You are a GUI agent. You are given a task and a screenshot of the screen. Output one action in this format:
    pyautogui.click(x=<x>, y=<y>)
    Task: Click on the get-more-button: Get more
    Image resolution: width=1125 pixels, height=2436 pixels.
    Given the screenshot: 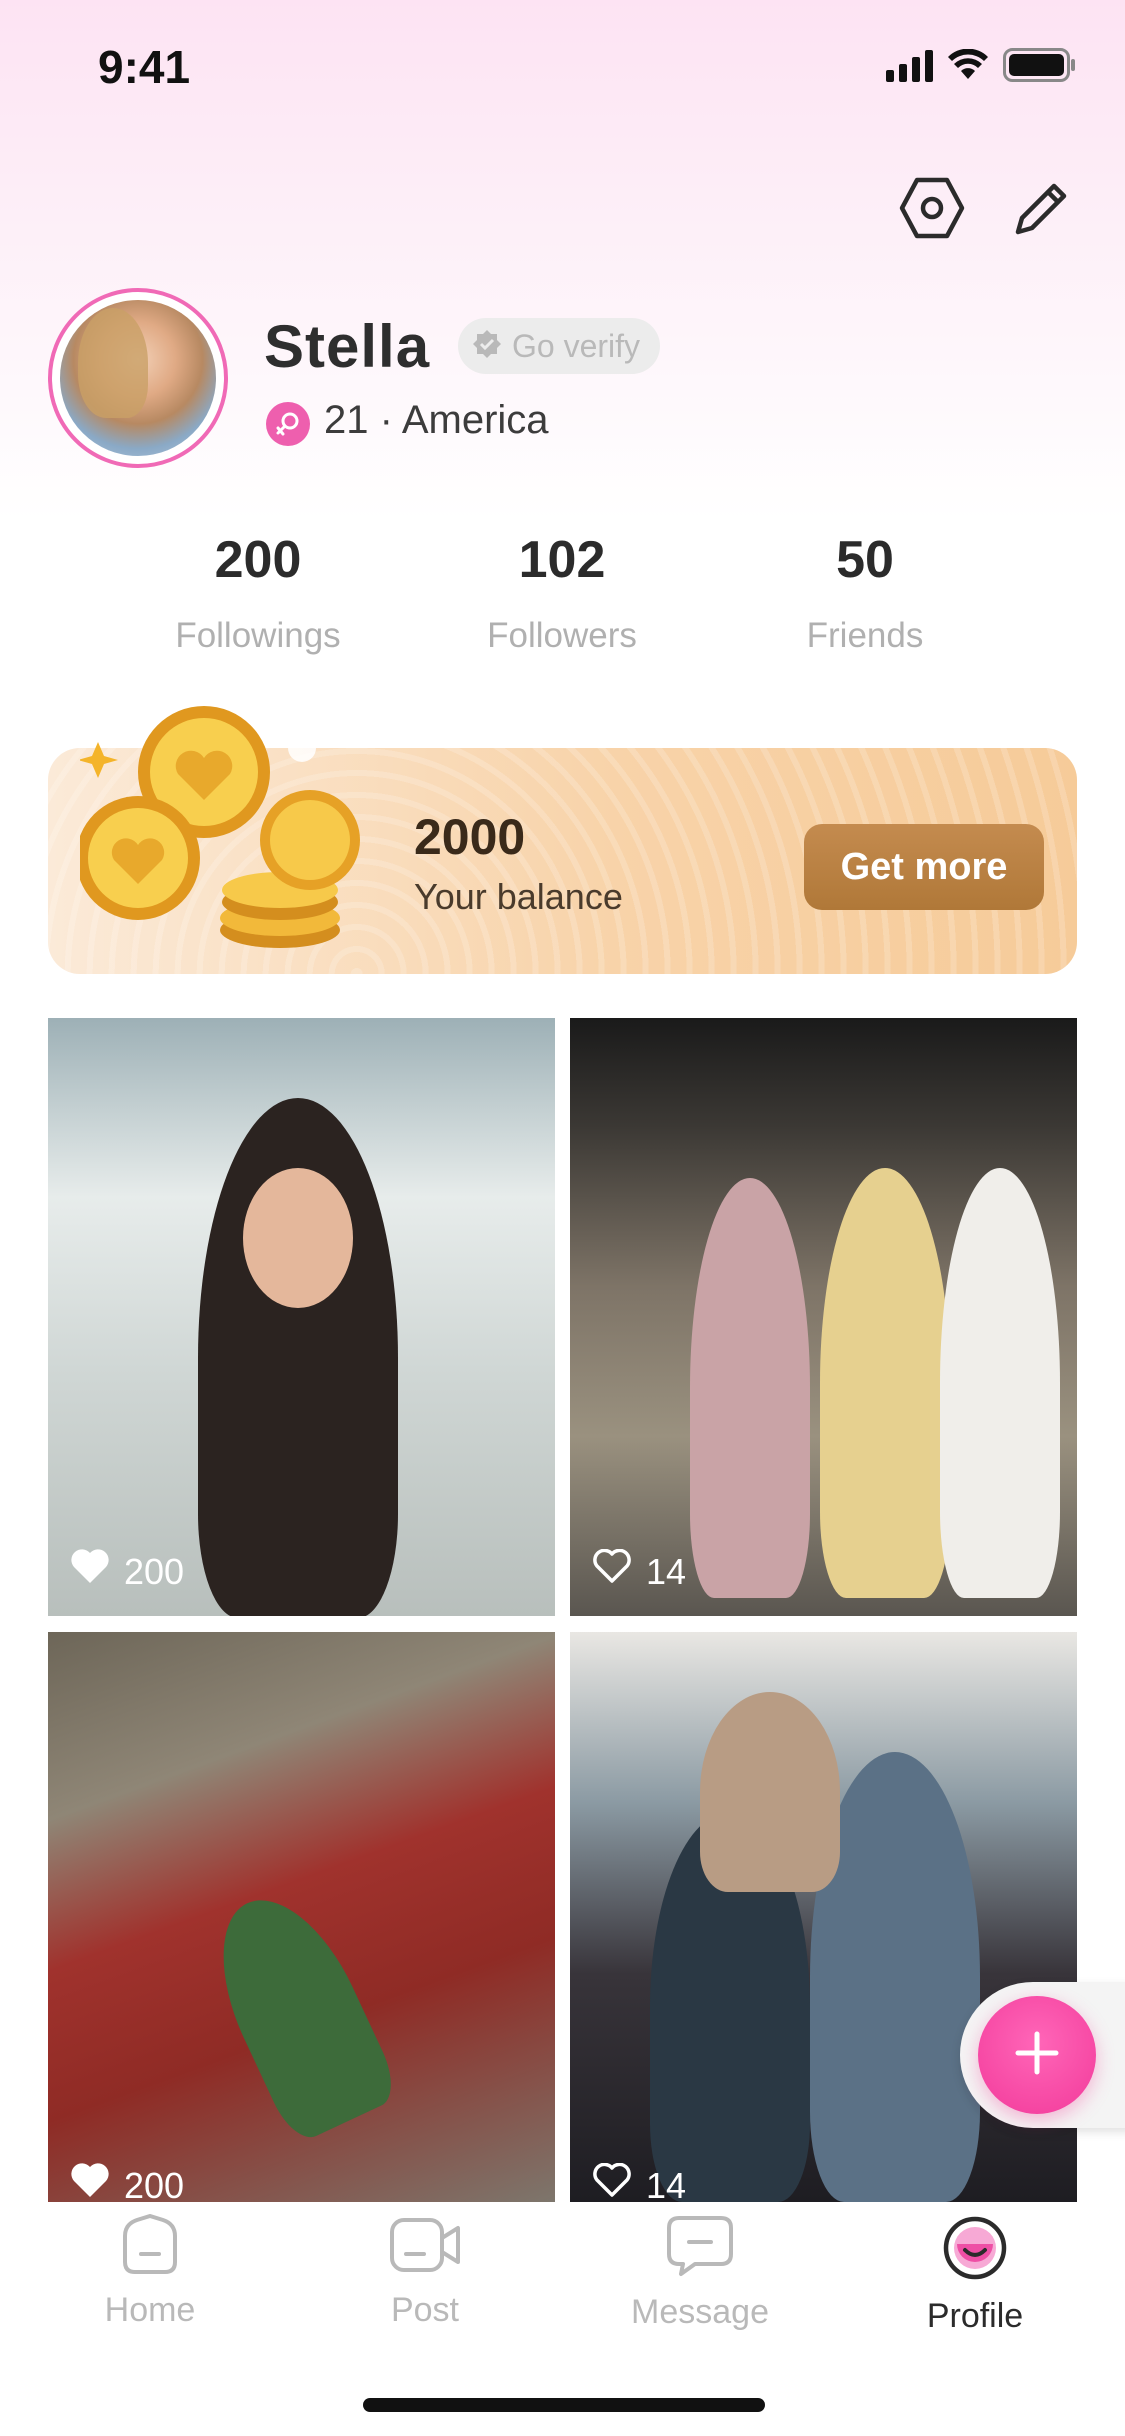 What is the action you would take?
    pyautogui.click(x=924, y=867)
    